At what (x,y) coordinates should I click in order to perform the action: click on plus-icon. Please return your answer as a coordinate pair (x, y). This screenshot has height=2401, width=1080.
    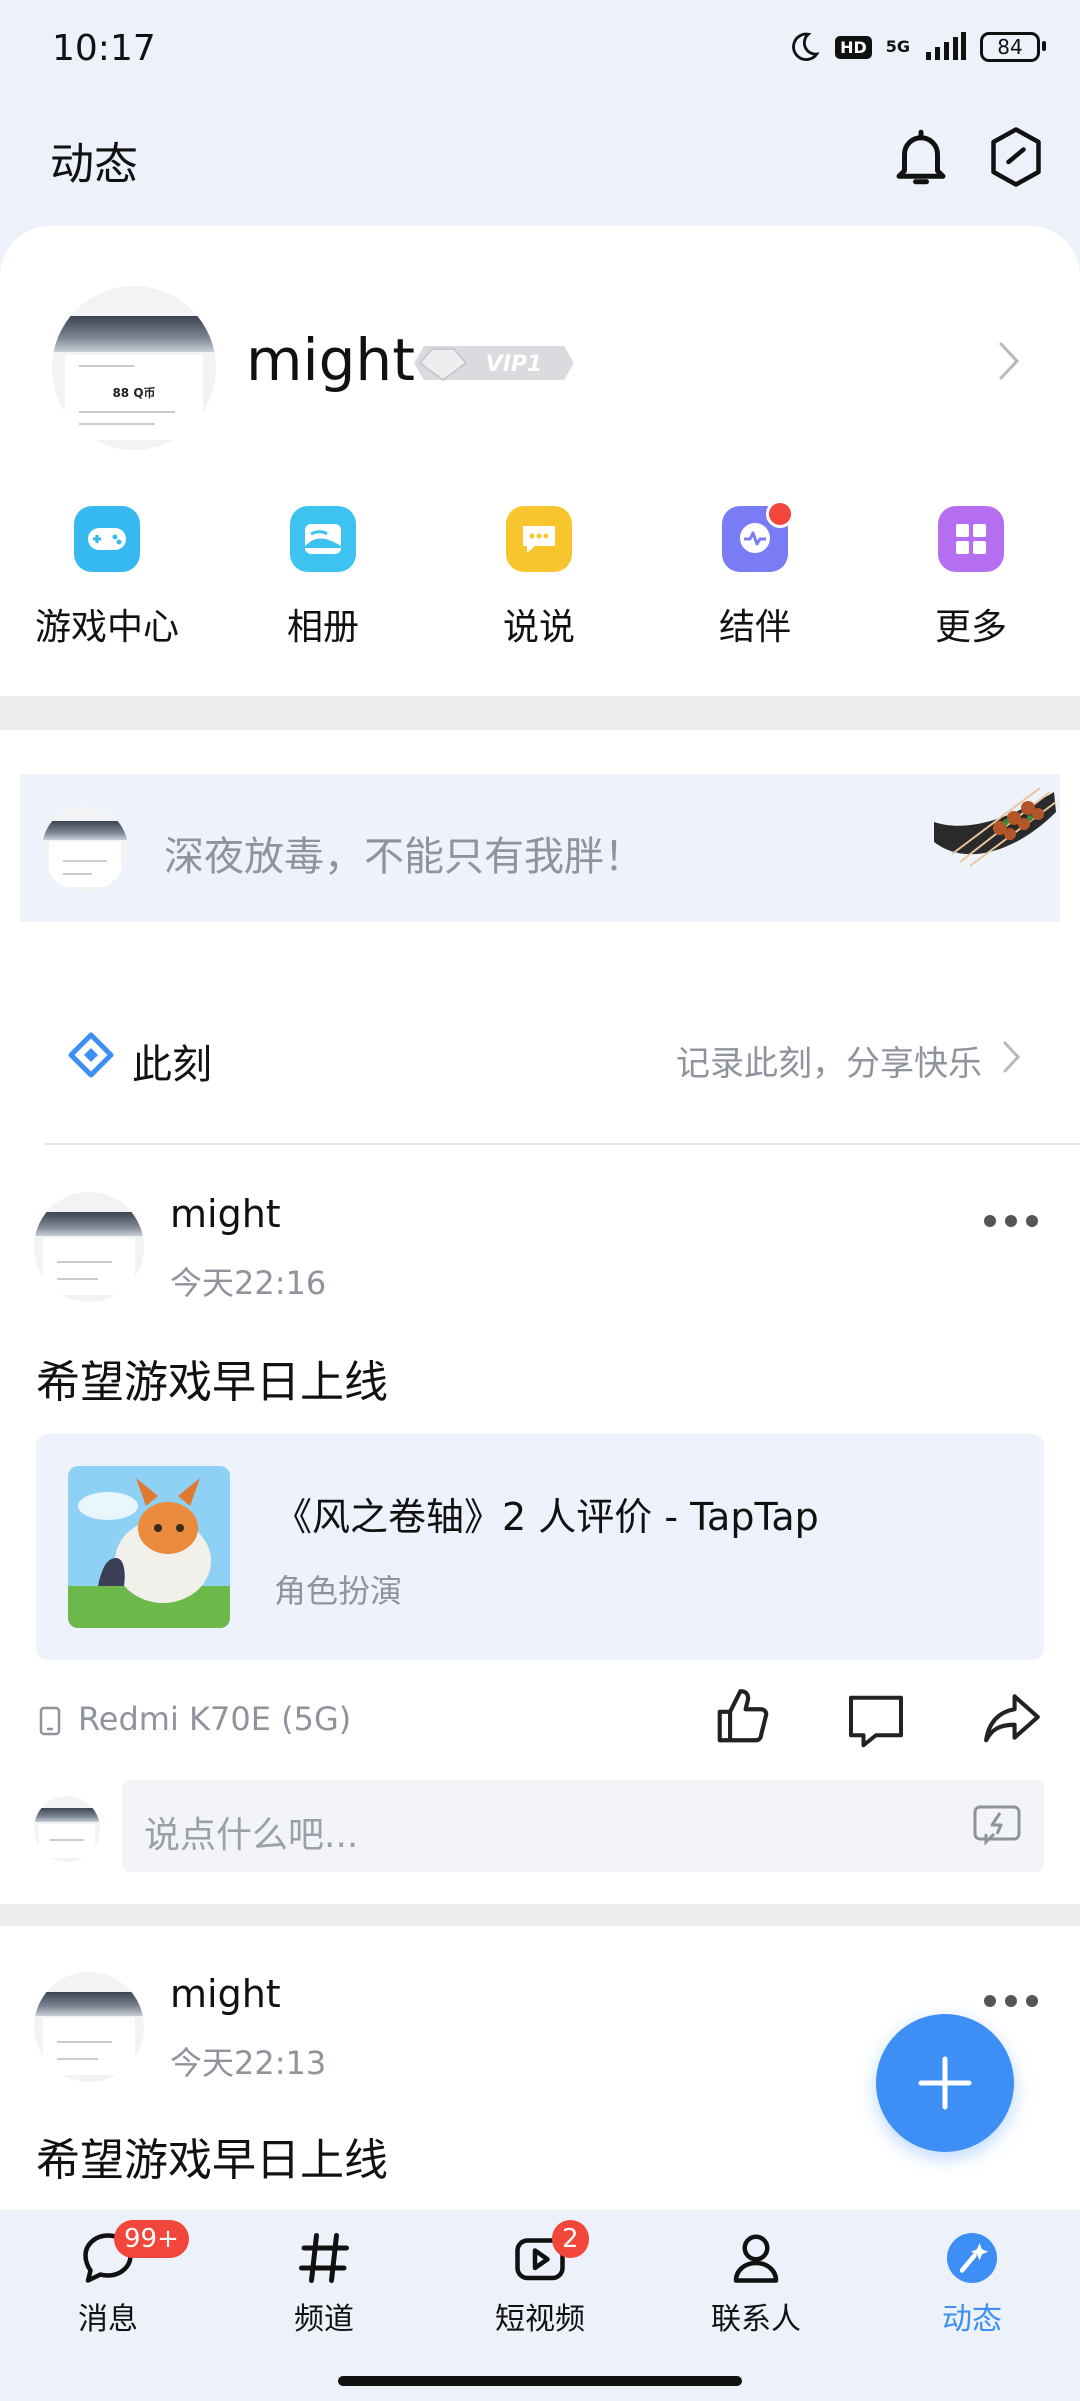
    Looking at the image, I should click on (945, 2083).